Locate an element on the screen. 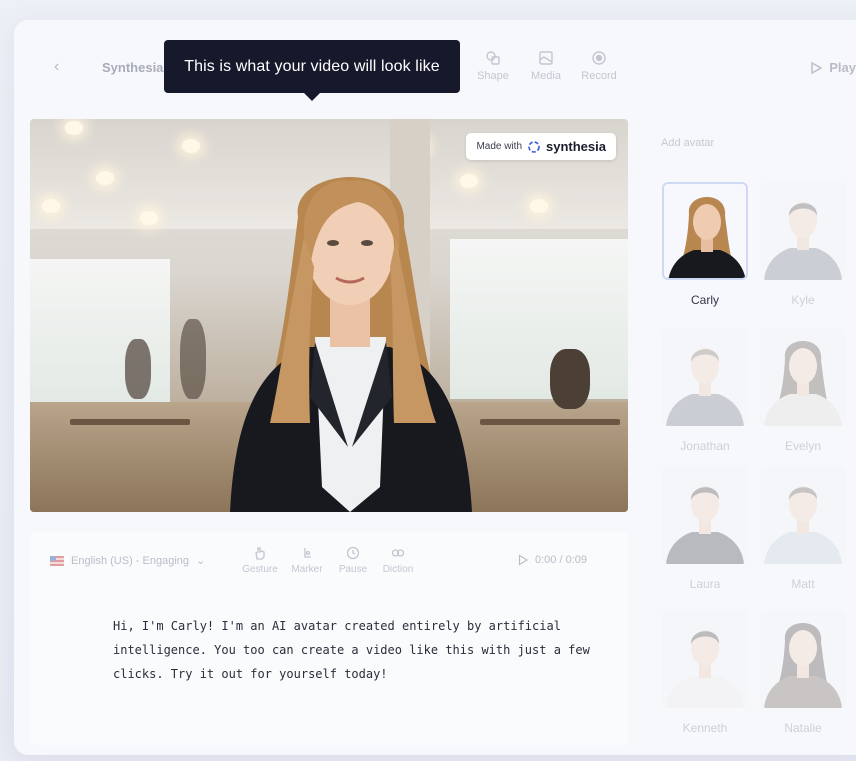  avatar-tile-jonathan is located at coordinates (705, 377).